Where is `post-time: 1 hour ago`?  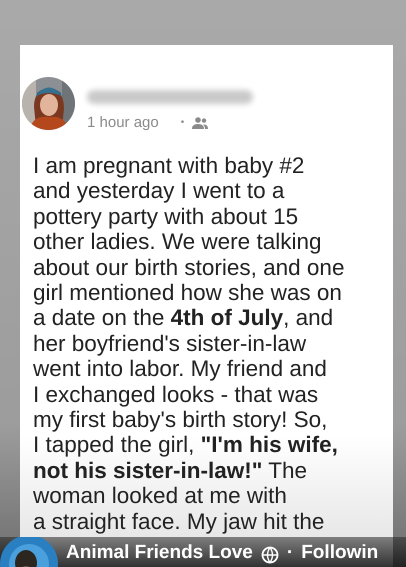
post-time: 1 hour ago is located at coordinates (123, 122).